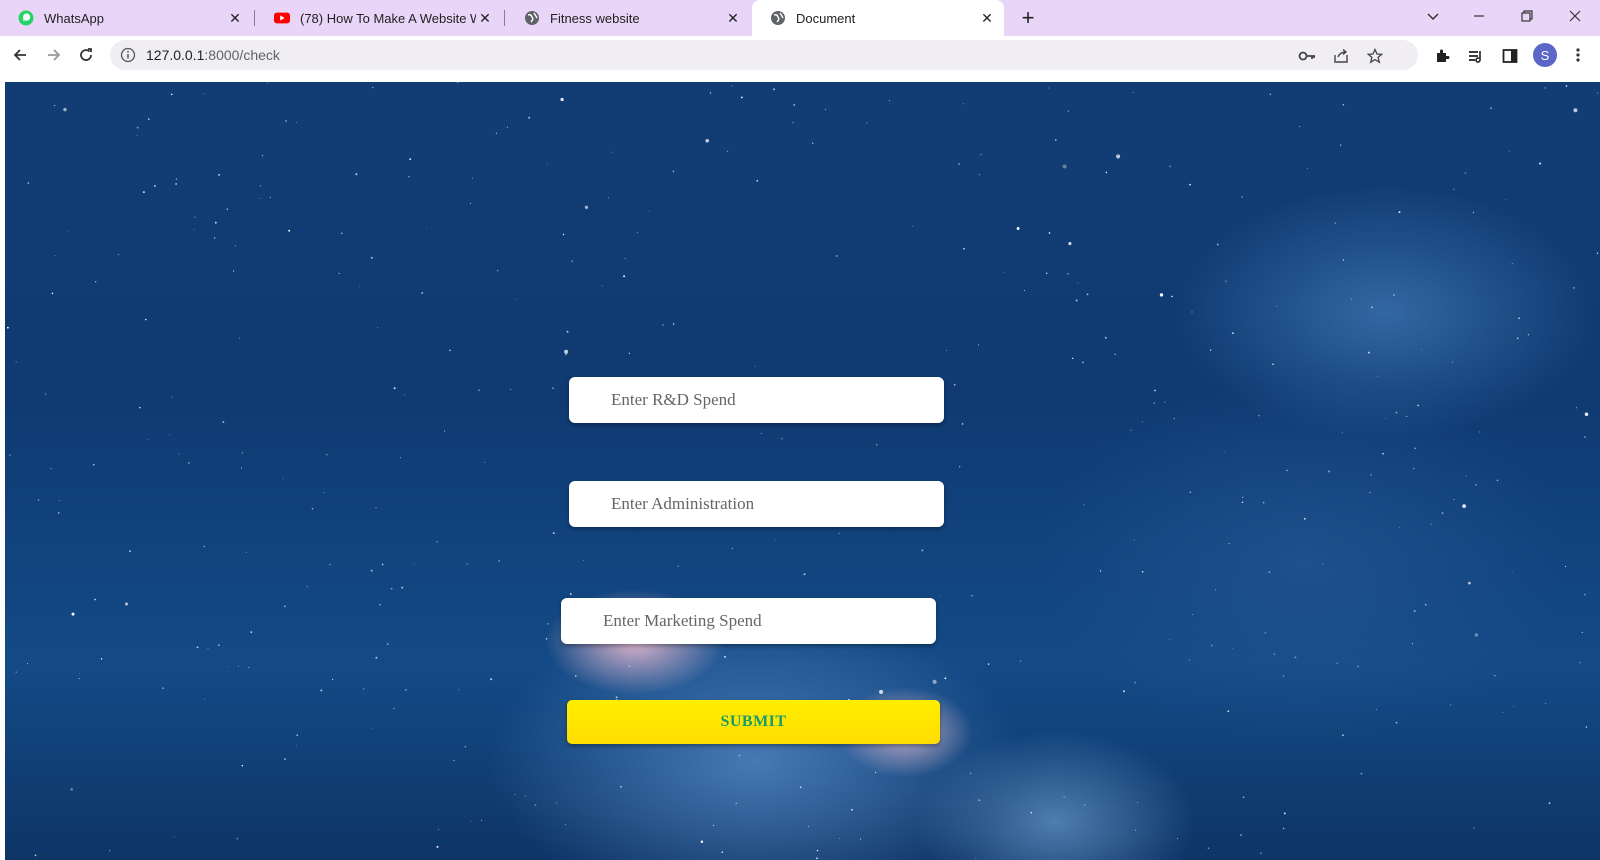 The height and width of the screenshot is (860, 1600). I want to click on new-tab-button: +, so click(1028, 17).